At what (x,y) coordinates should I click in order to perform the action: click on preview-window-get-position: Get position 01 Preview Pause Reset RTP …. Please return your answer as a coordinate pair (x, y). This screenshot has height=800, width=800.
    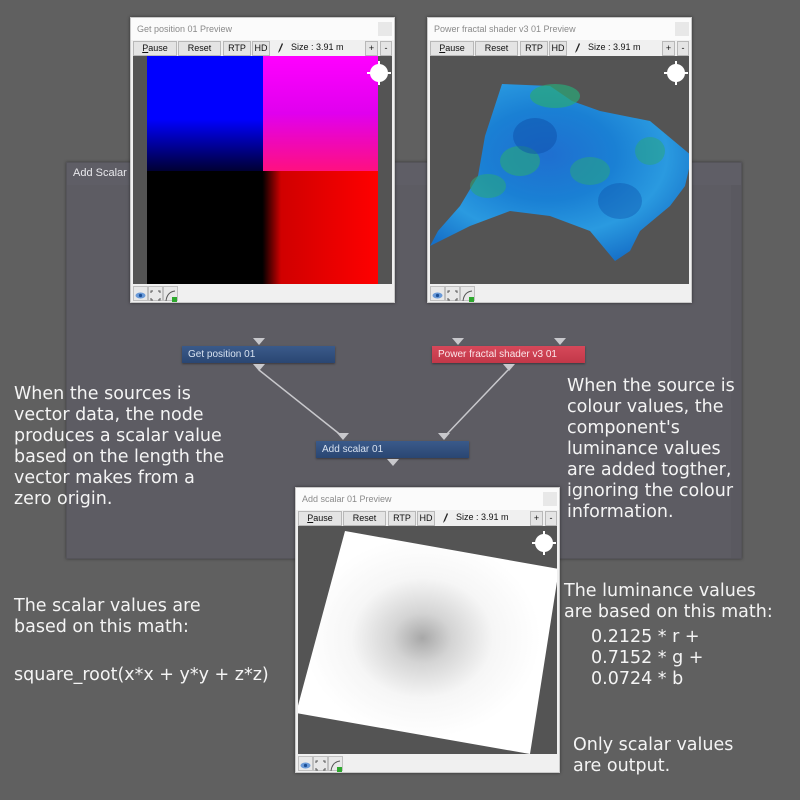
    Looking at the image, I should click on (262, 160).